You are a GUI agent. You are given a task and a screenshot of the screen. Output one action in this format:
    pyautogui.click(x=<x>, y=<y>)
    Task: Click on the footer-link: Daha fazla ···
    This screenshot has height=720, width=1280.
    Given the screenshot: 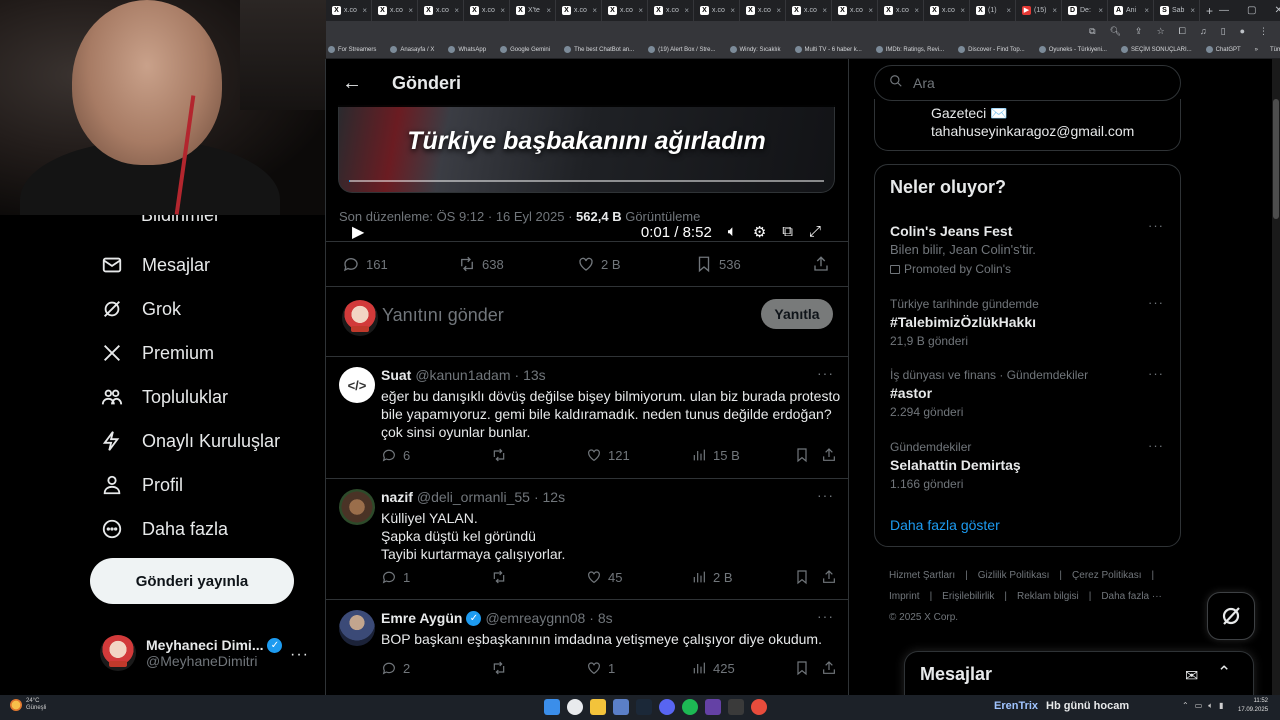 What is the action you would take?
    pyautogui.click(x=1131, y=596)
    